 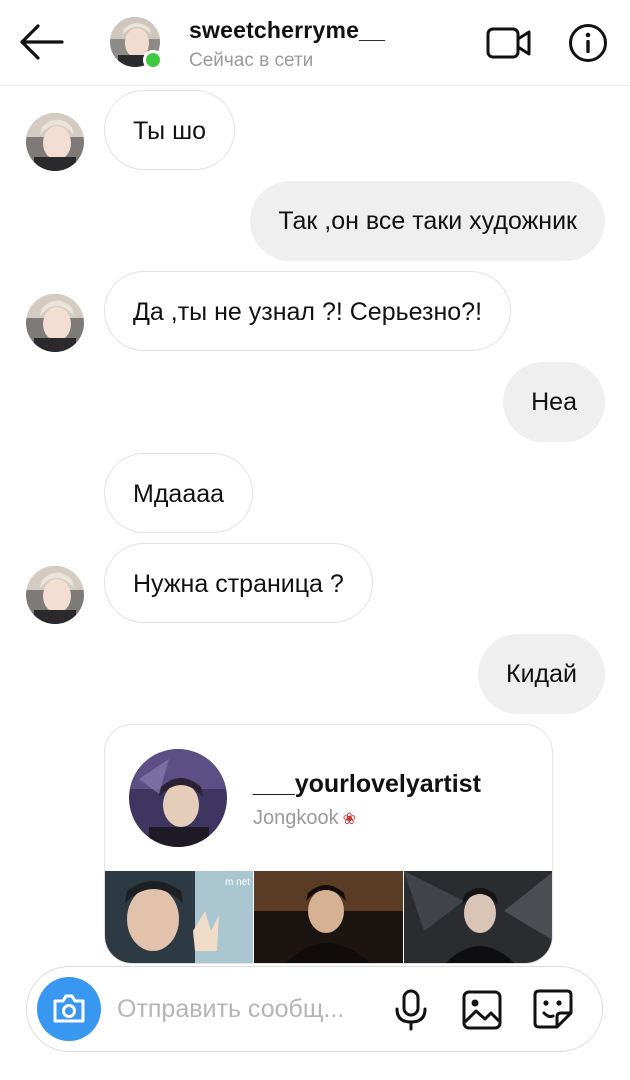 What do you see at coordinates (541, 674) in the screenshot?
I see `message-bubble-outgoing: Кидай` at bounding box center [541, 674].